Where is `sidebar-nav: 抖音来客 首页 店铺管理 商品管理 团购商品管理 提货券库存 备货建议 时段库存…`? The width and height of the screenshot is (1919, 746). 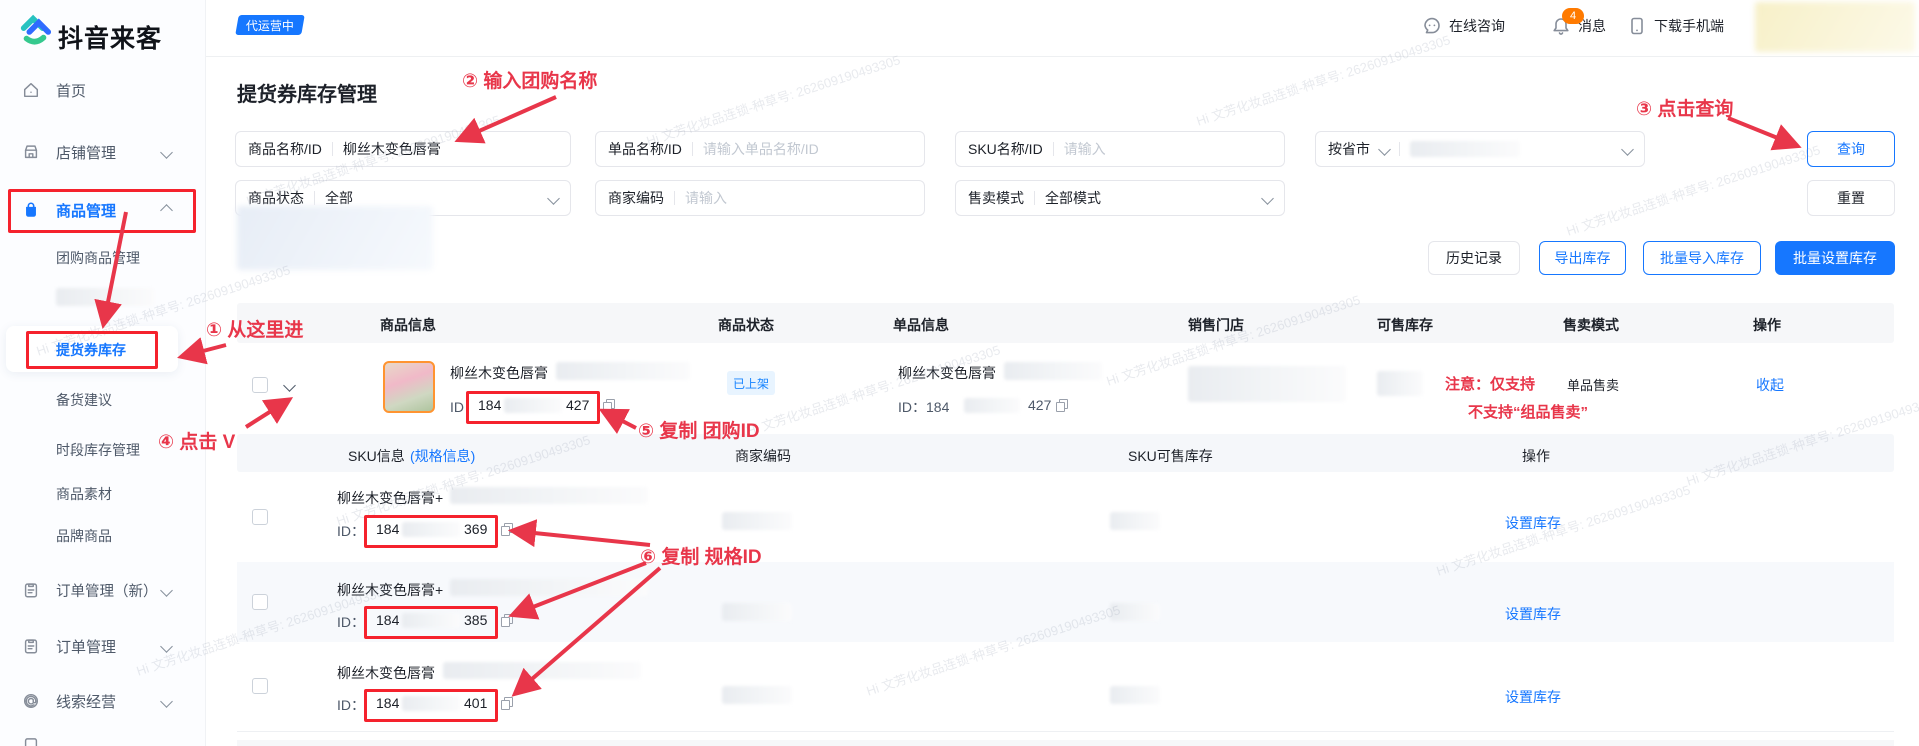
sidebar-nav: 抖音来客 首页 店铺管理 商品管理 团购商品管理 提货券库存 备货建议 时段库存… is located at coordinates (103, 373).